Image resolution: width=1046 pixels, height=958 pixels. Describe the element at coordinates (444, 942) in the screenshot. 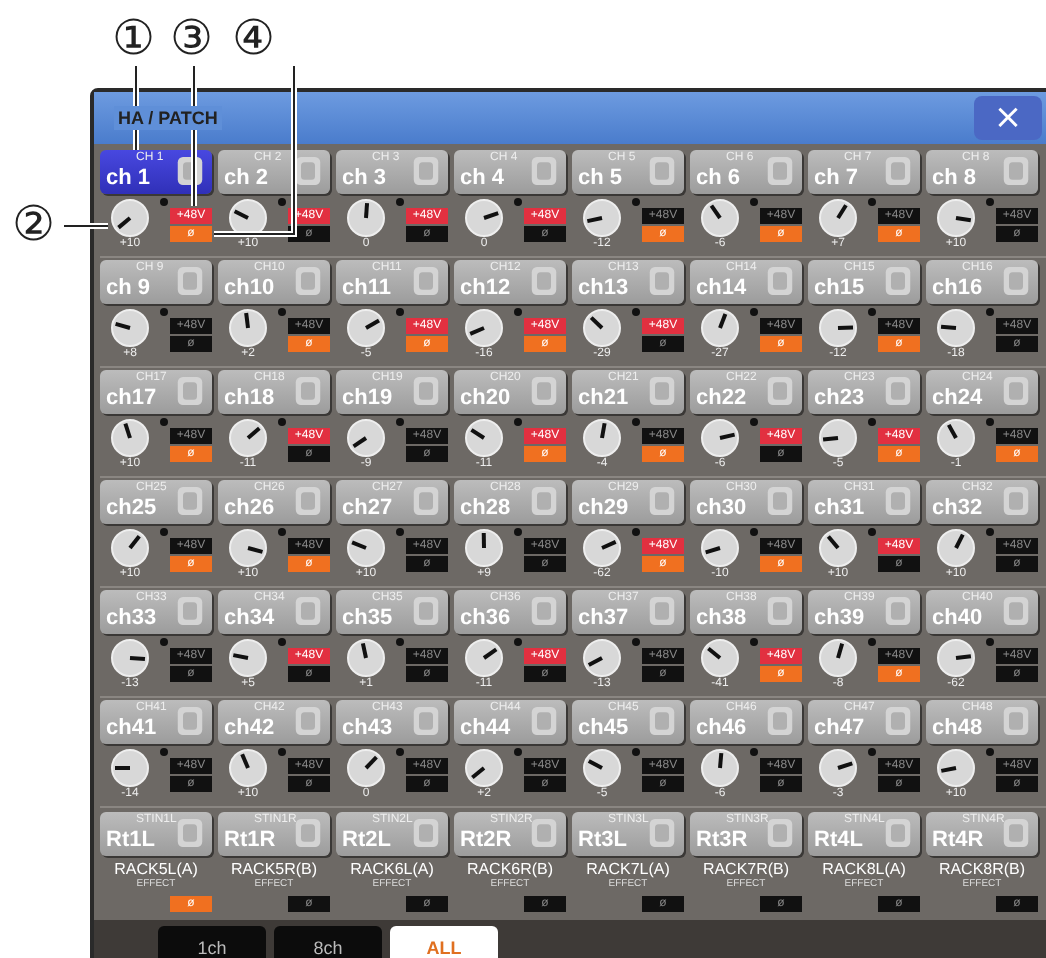

I see `view-tab: ALL` at that location.